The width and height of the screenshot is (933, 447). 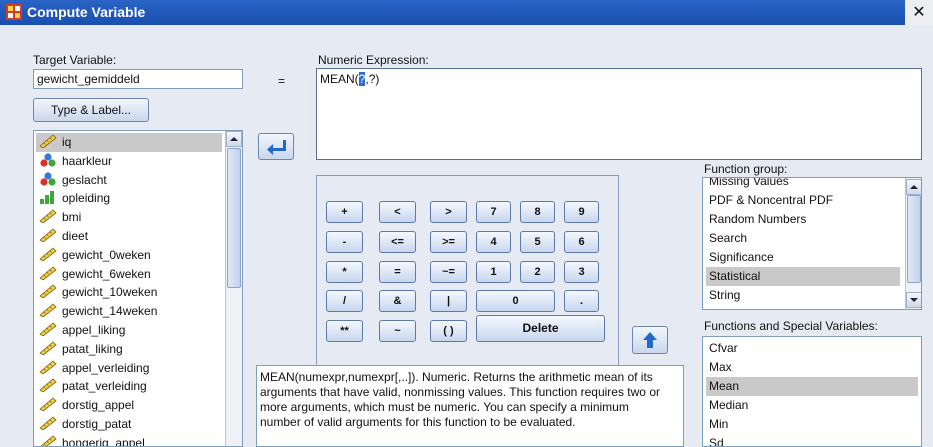 What do you see at coordinates (86, 405) in the screenshot?
I see `variable-item: dorstig_appel` at bounding box center [86, 405].